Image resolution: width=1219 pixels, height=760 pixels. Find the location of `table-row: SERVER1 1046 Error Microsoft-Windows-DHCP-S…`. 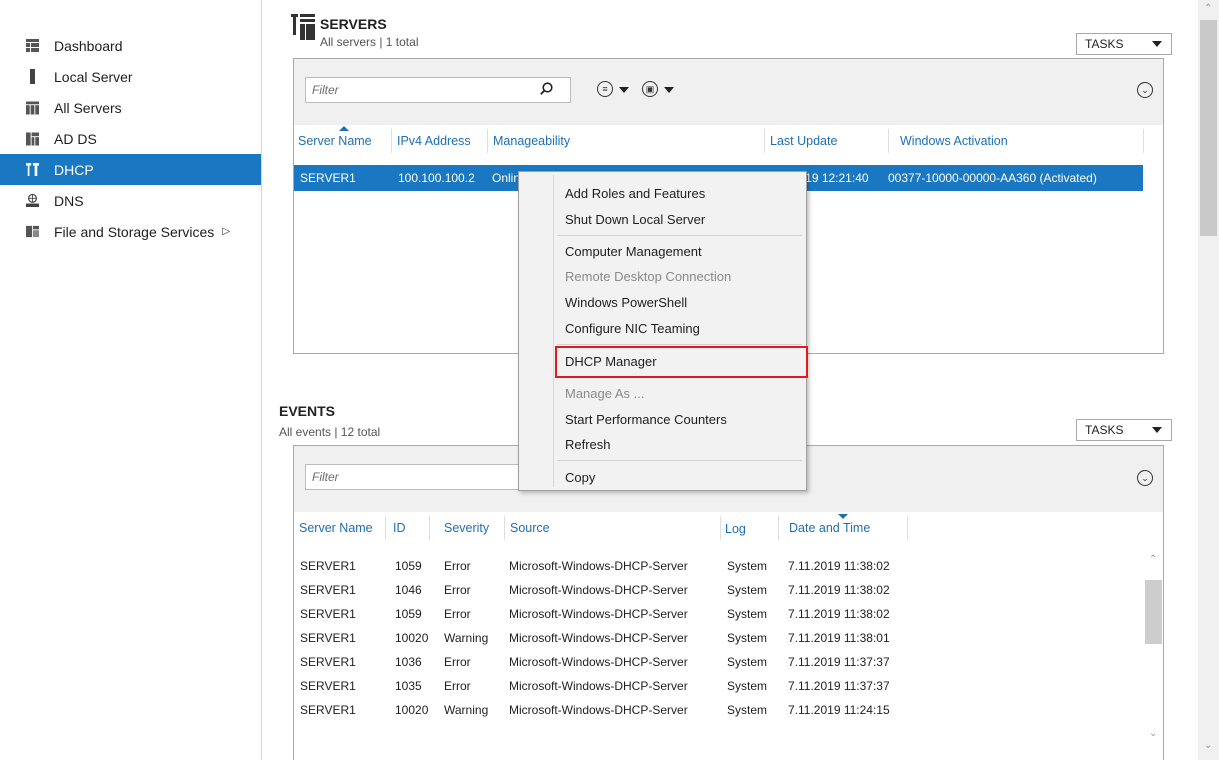

table-row: SERVER1 1046 Error Microsoft-Windows-DHCP-S… is located at coordinates (718, 591).